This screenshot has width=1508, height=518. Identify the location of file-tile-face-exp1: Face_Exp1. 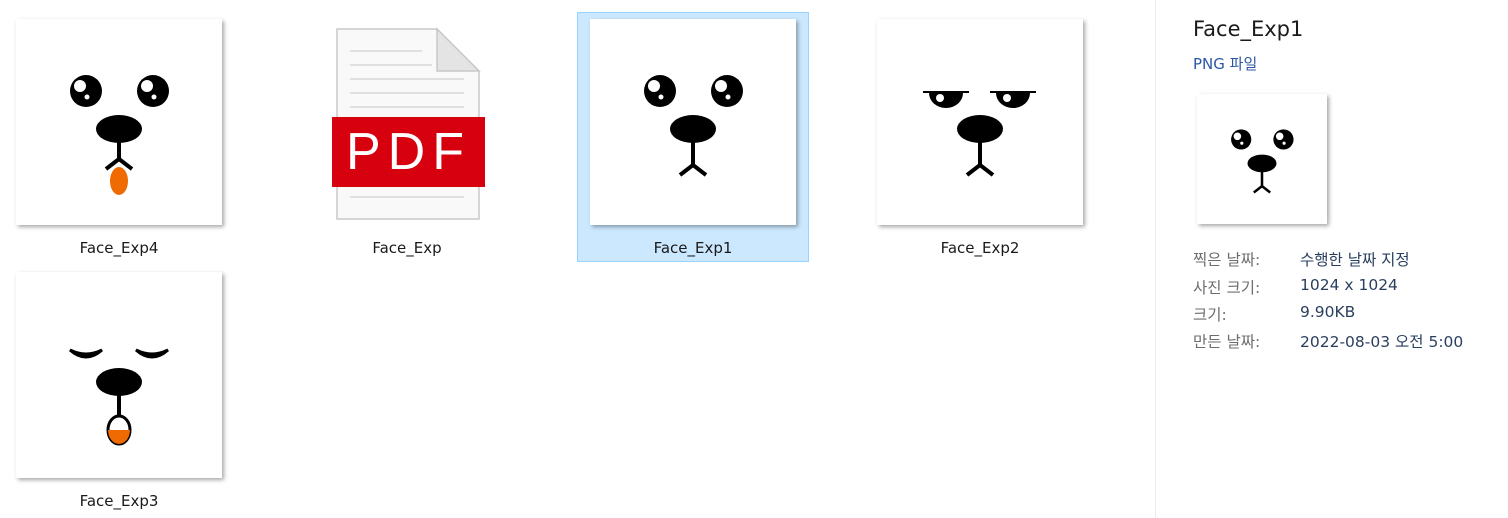
(693, 137).